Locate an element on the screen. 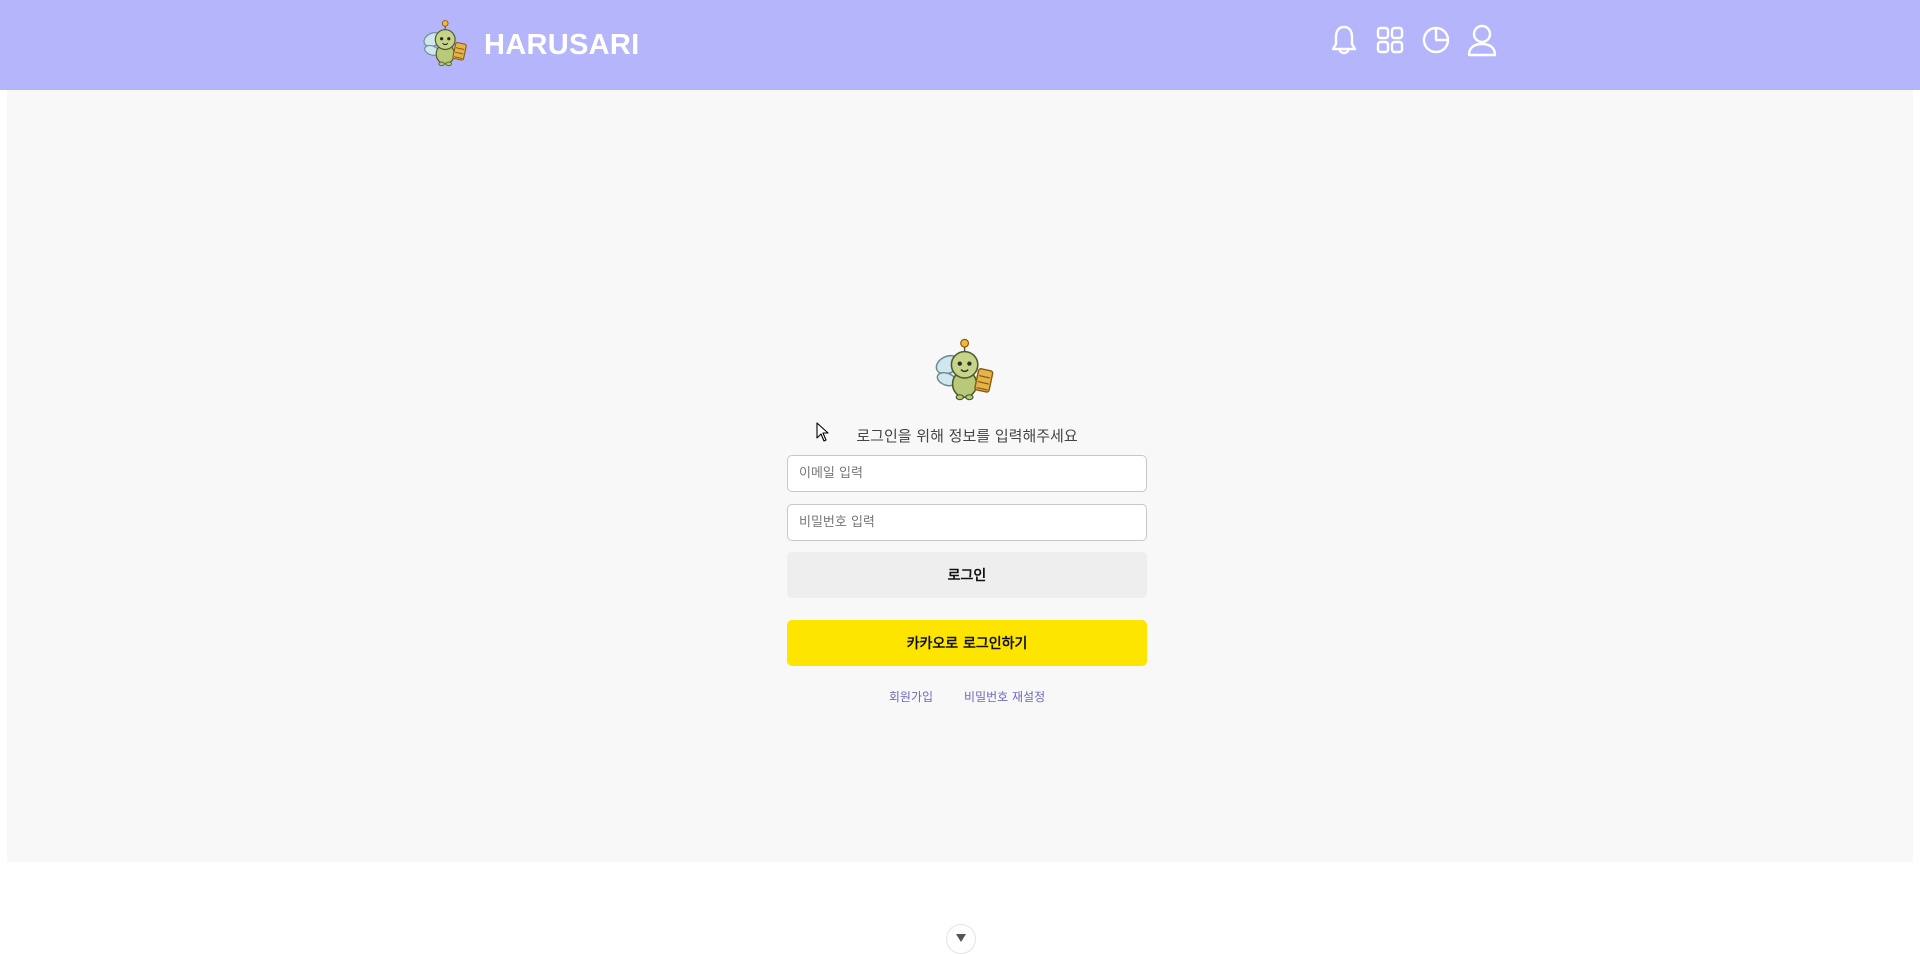 The width and height of the screenshot is (1920, 954). password-input is located at coordinates (967, 522).